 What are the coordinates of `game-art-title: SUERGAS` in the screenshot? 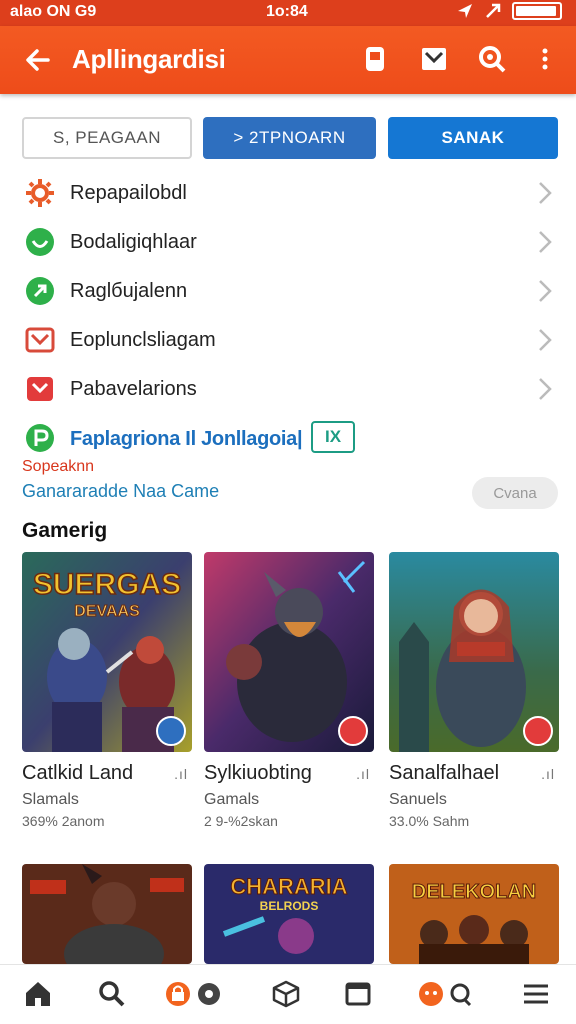 It's located at (107, 584).